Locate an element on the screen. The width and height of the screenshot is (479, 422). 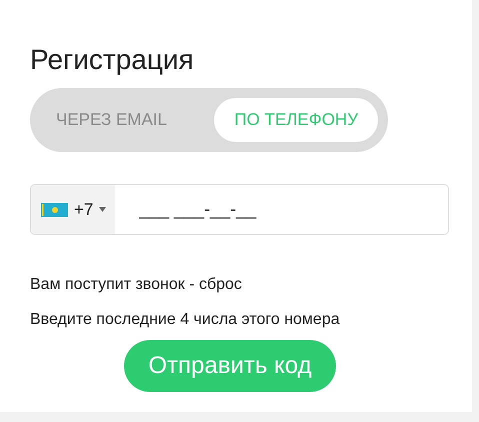
country-select: +7 is located at coordinates (73, 209).